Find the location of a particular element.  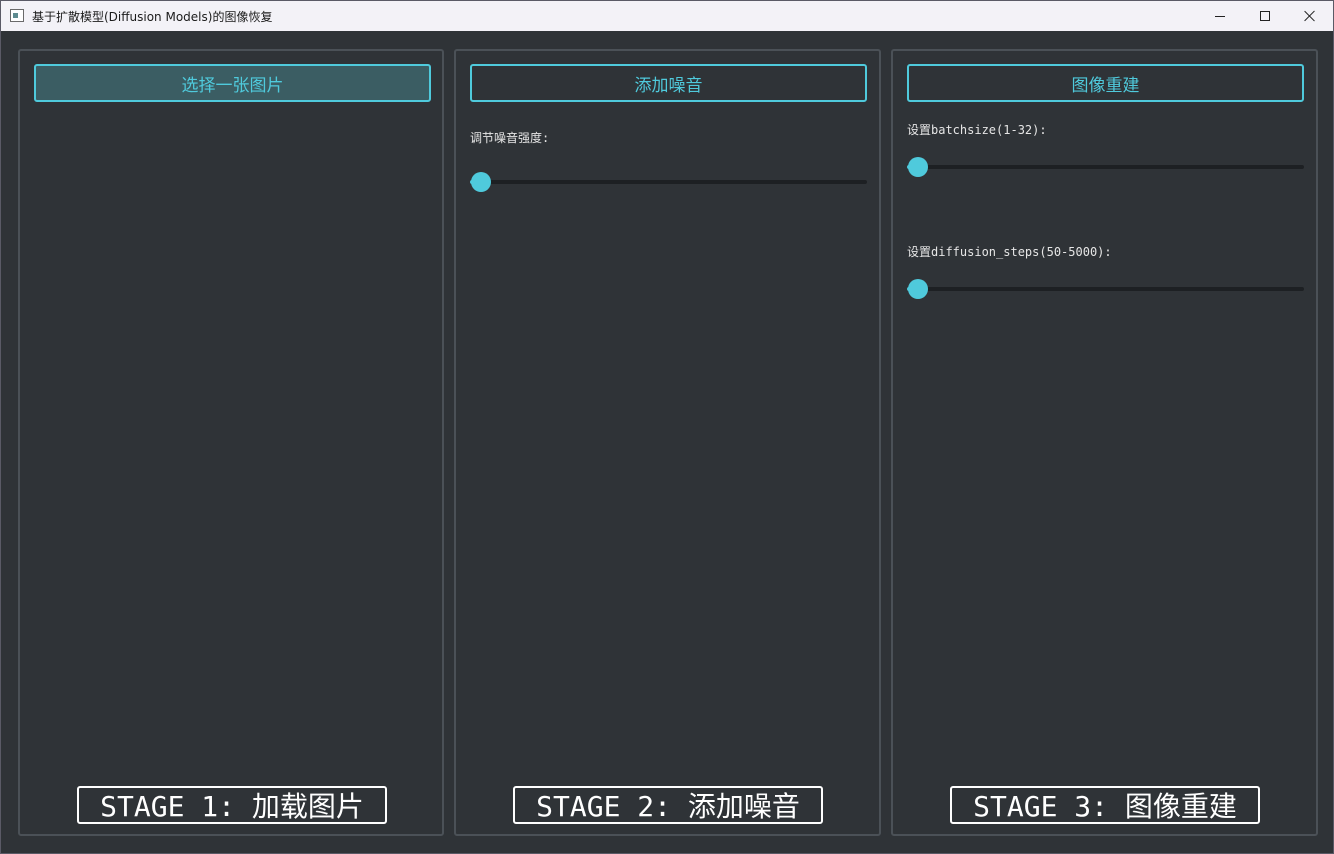

close-icon is located at coordinates (1310, 16).